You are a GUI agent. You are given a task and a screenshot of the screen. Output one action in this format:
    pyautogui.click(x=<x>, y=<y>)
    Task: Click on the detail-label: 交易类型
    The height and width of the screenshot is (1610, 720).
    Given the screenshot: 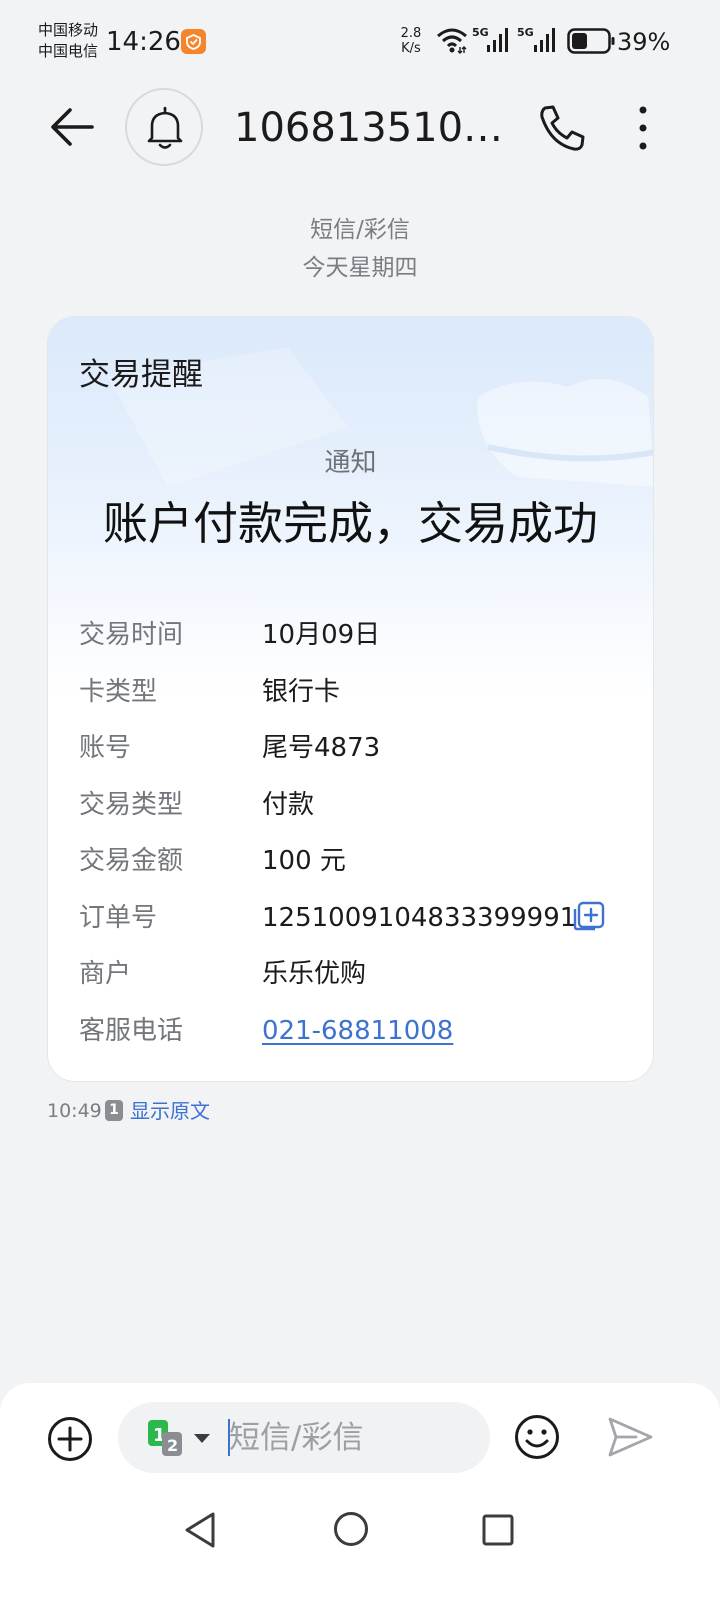 What is the action you would take?
    pyautogui.click(x=131, y=804)
    